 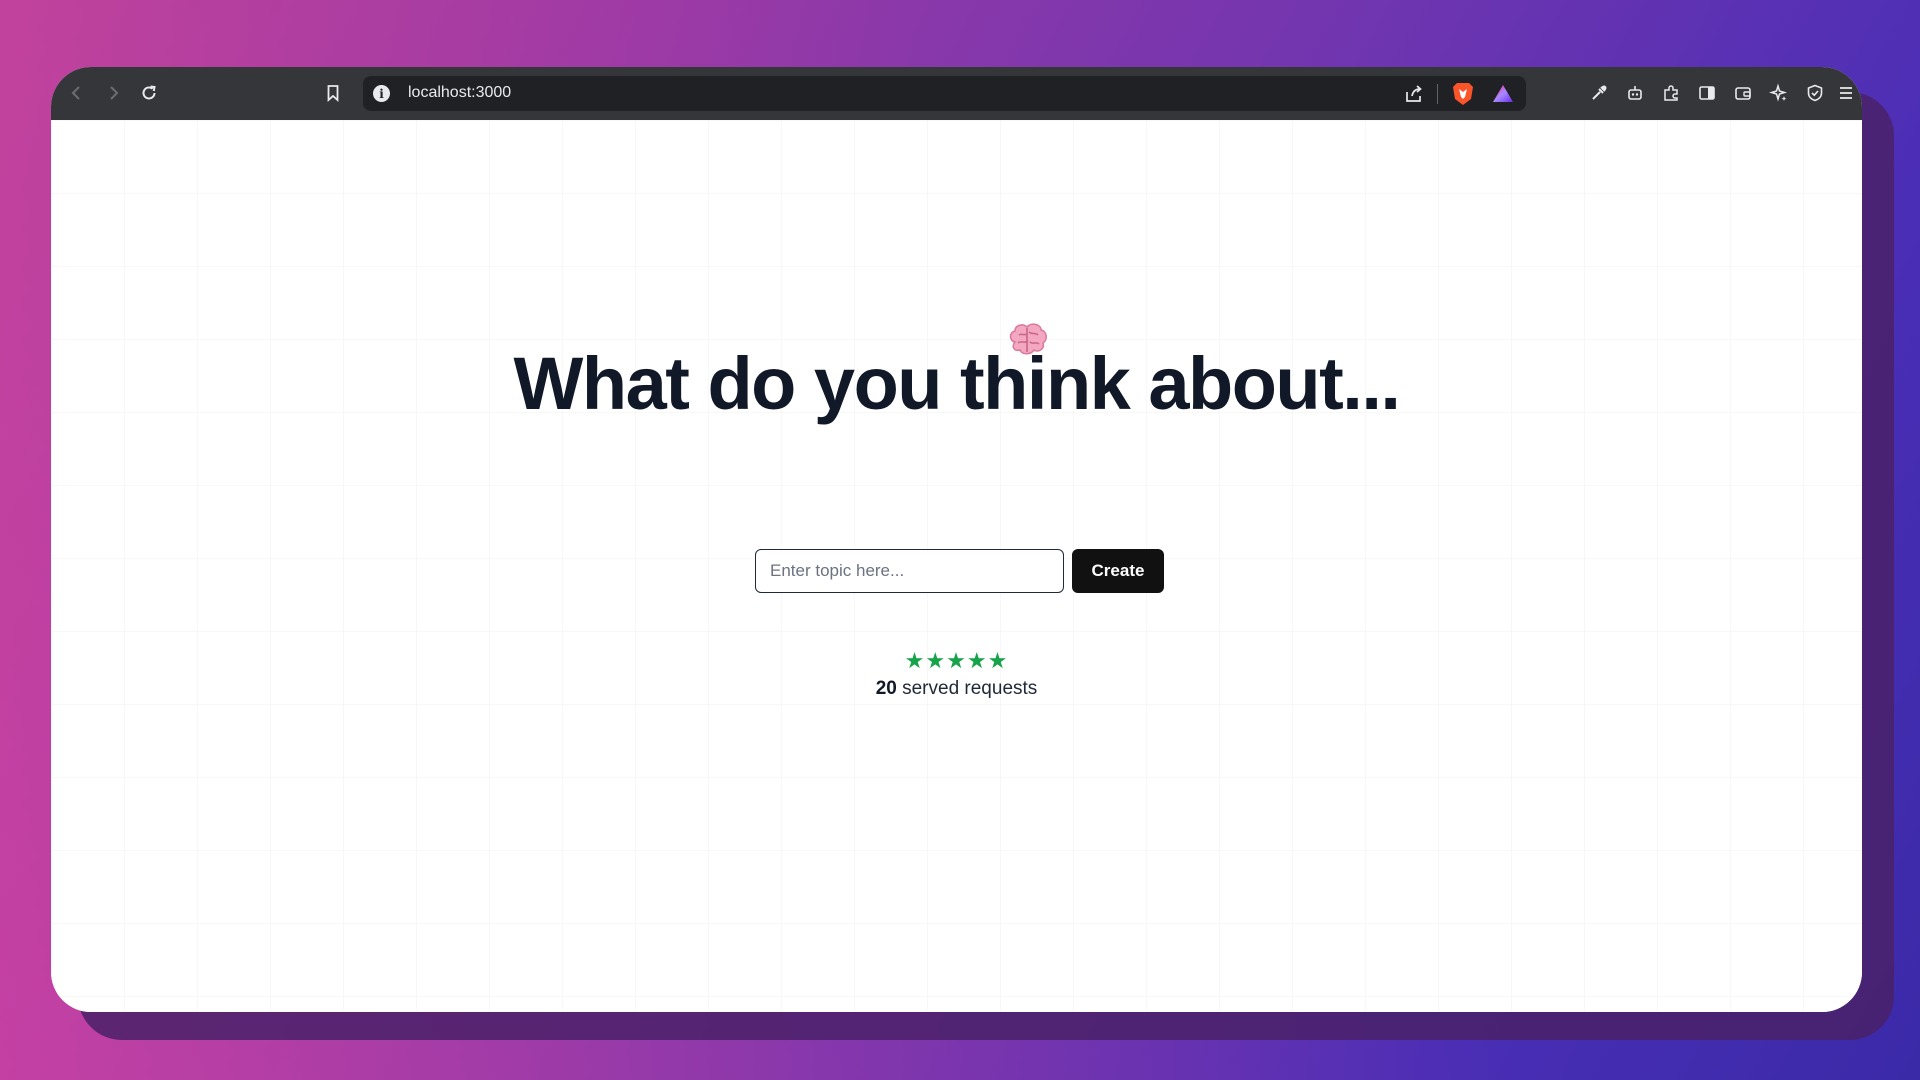 I want to click on topic-input, so click(x=909, y=571).